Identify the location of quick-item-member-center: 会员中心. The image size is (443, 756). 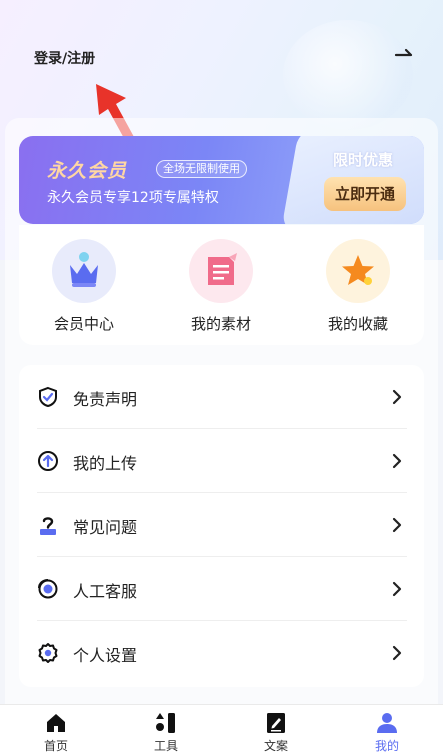
(84, 289).